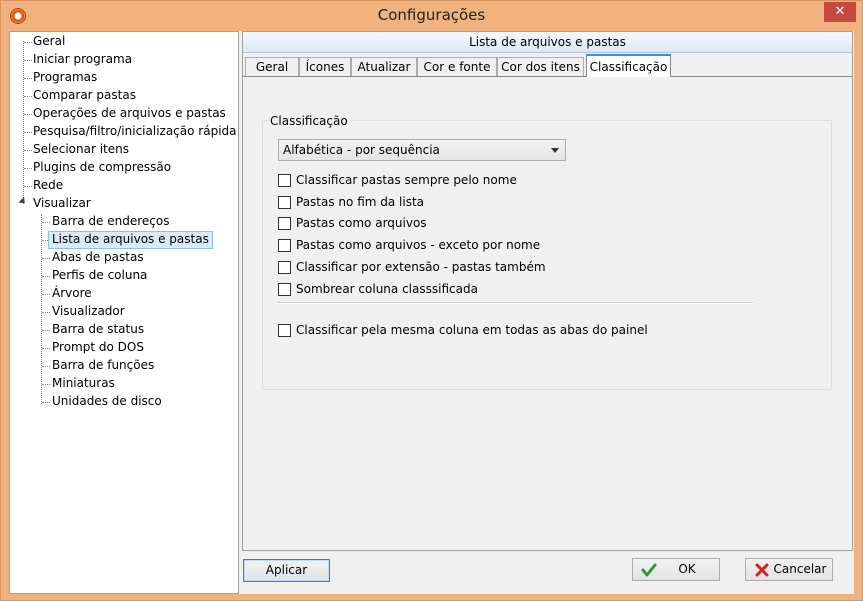 The image size is (863, 601). I want to click on tree-item-arvore: Árvore, so click(72, 294).